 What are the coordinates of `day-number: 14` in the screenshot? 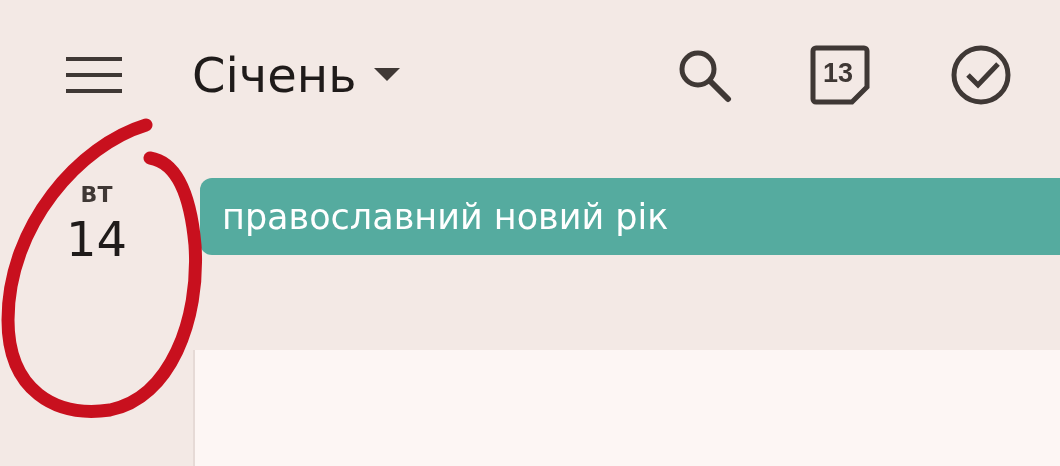 It's located at (96, 239).